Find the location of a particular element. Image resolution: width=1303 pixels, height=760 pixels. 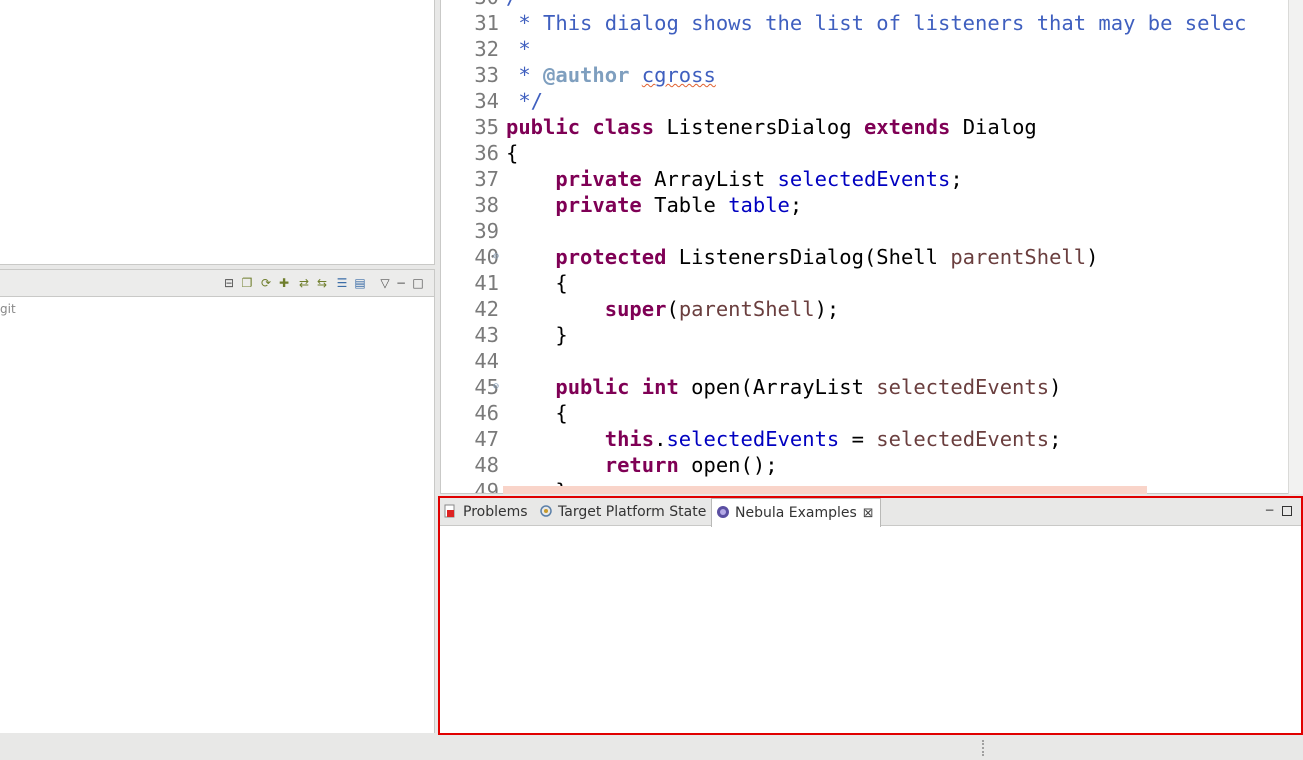

code-token: class is located at coordinates (623, 127).